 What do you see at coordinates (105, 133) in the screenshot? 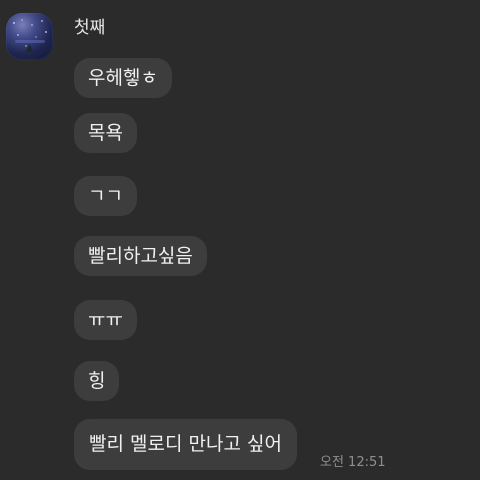
I see `message-bubble: 목욕` at bounding box center [105, 133].